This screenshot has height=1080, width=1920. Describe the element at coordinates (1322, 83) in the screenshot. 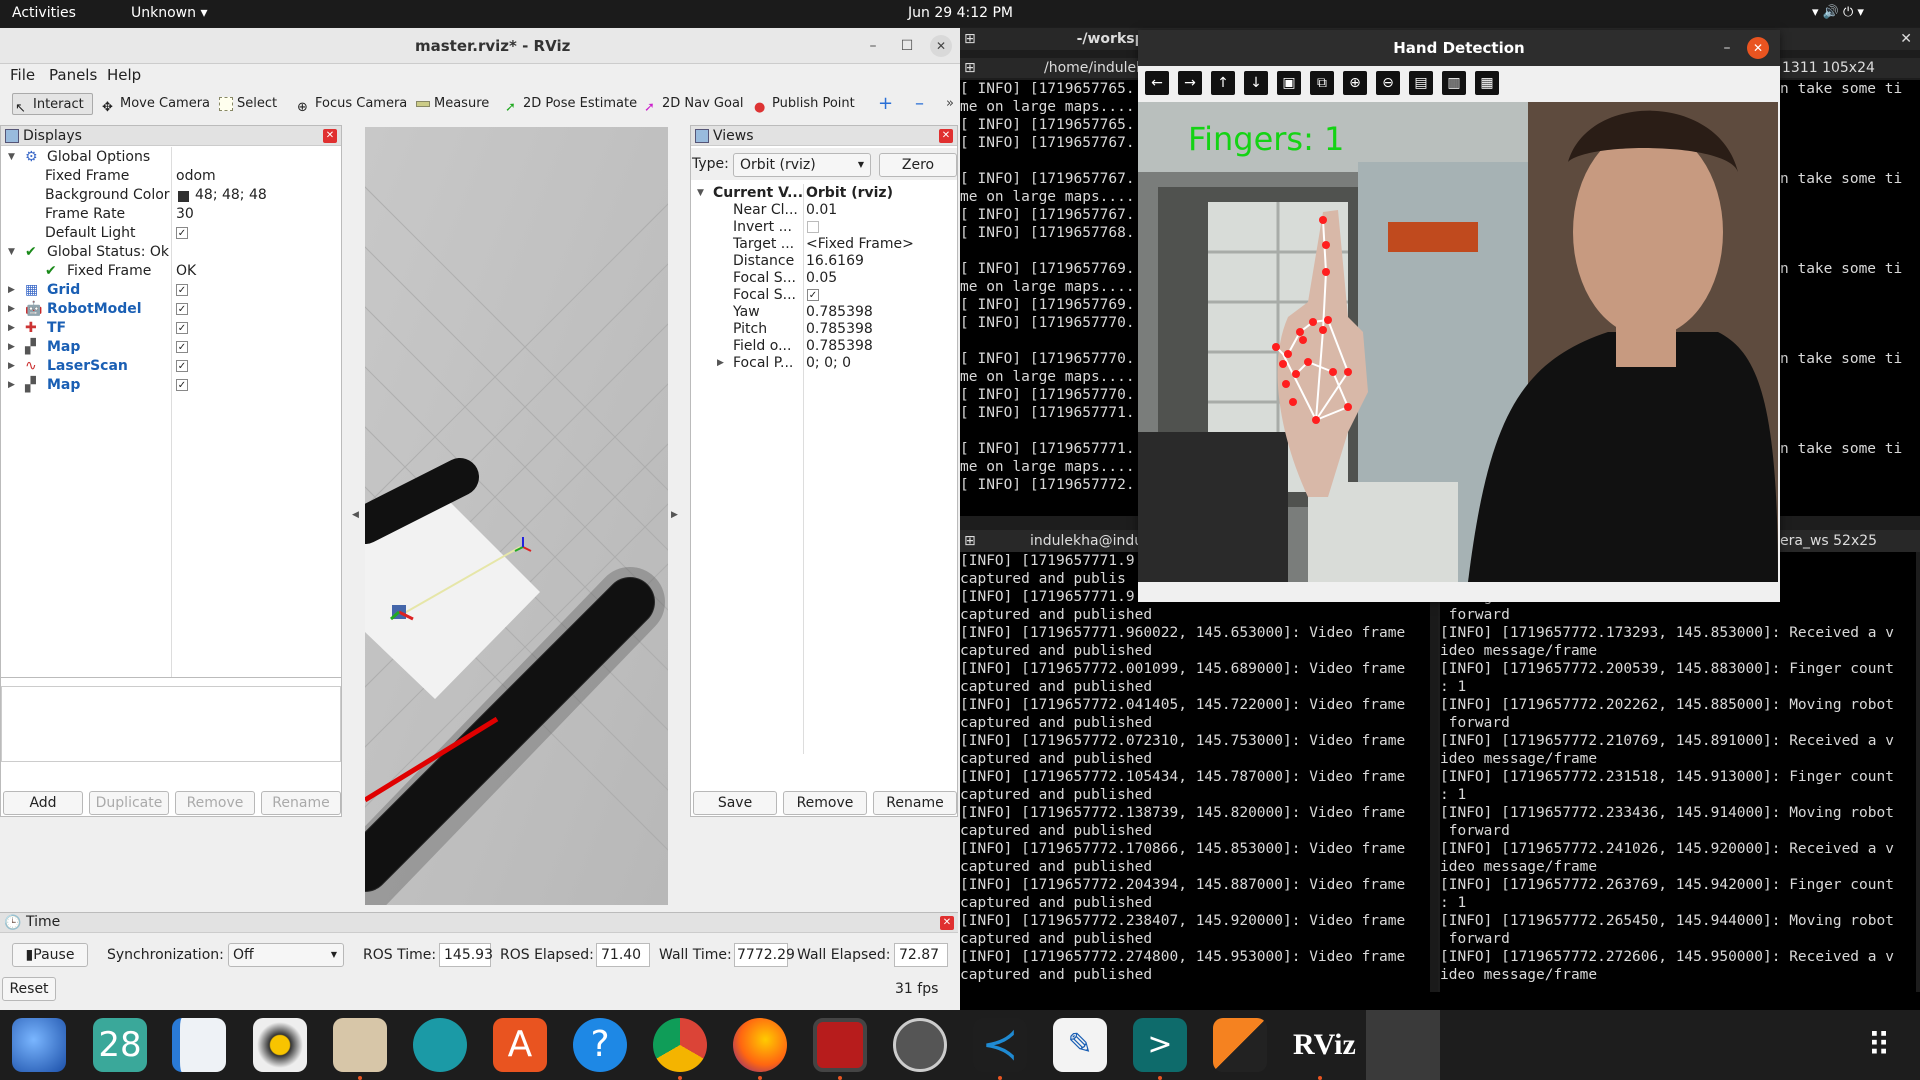

I see `zoom-window-icon: ⧉` at that location.